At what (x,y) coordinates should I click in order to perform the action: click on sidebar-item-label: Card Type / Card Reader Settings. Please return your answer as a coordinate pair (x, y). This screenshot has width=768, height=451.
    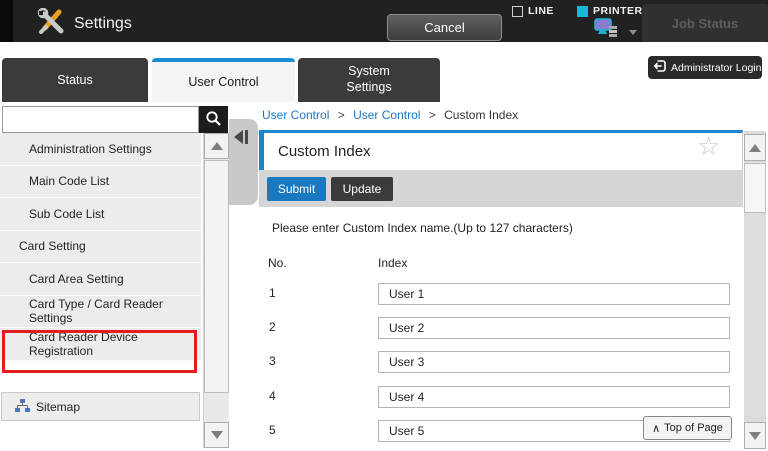
    Looking at the image, I should click on (96, 311).